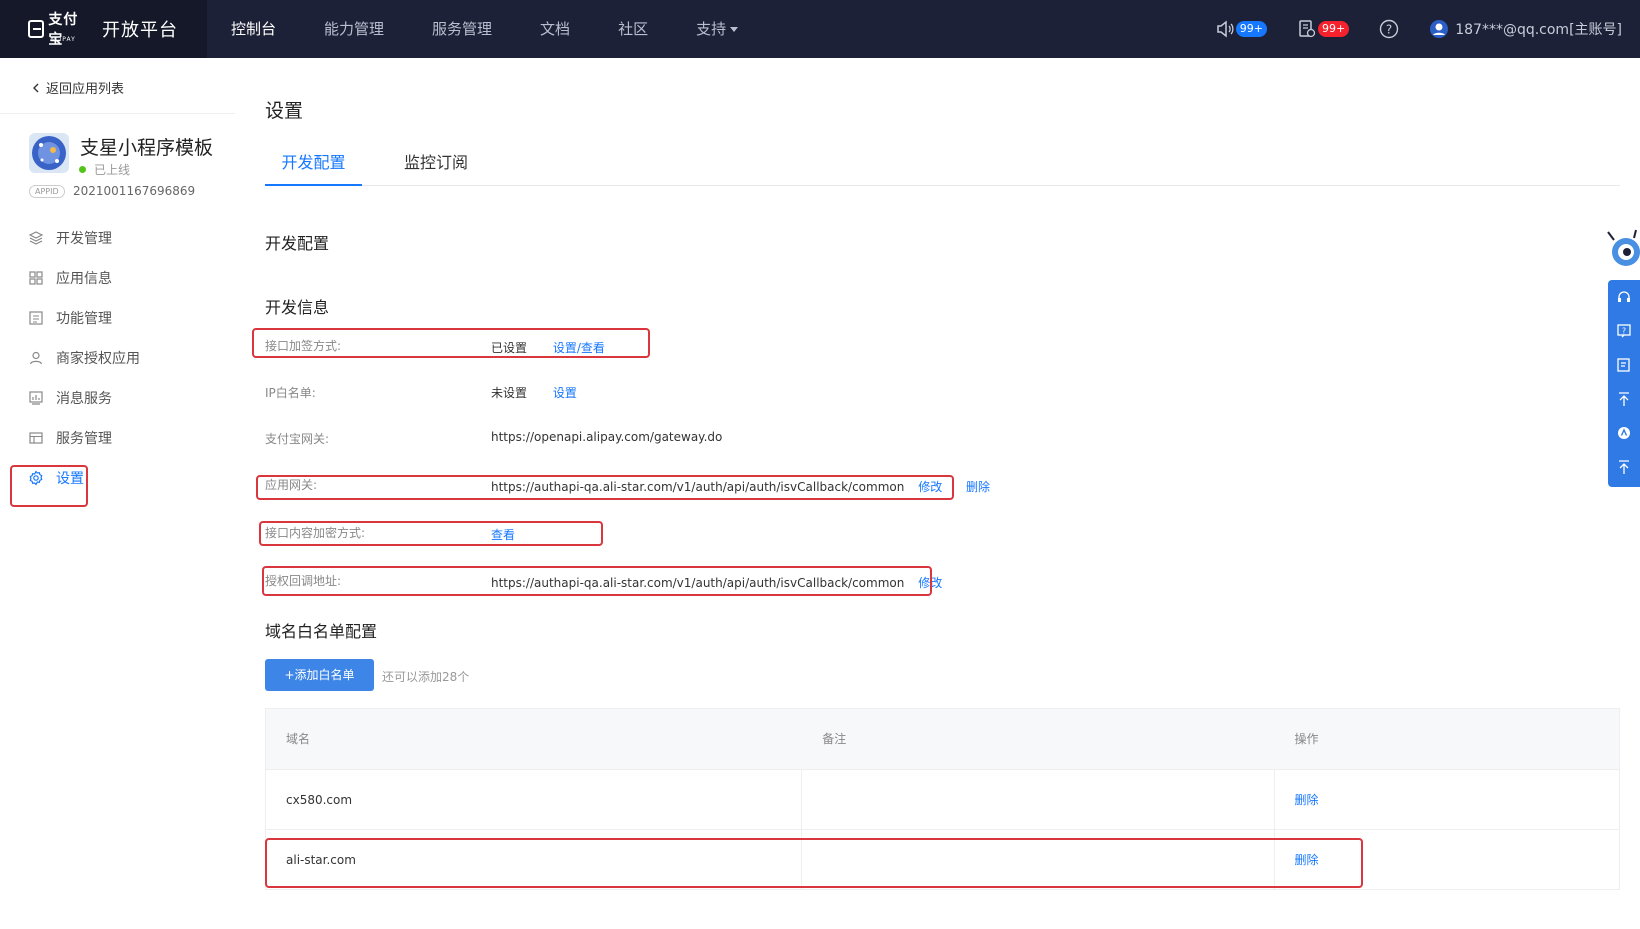  Describe the element at coordinates (47, 191) in the screenshot. I see `appid-tag: APPID` at that location.